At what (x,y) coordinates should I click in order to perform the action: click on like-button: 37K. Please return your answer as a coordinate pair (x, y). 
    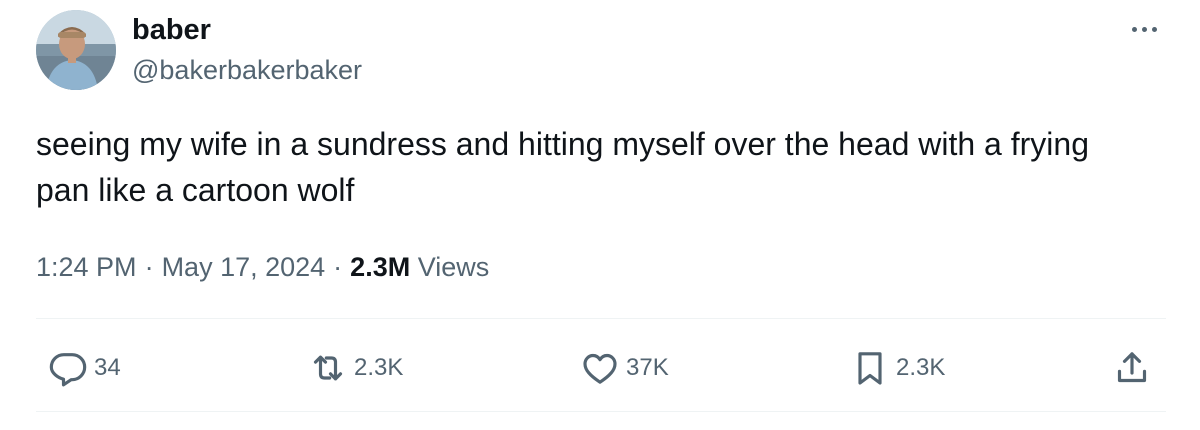
    Looking at the image, I should click on (624, 368).